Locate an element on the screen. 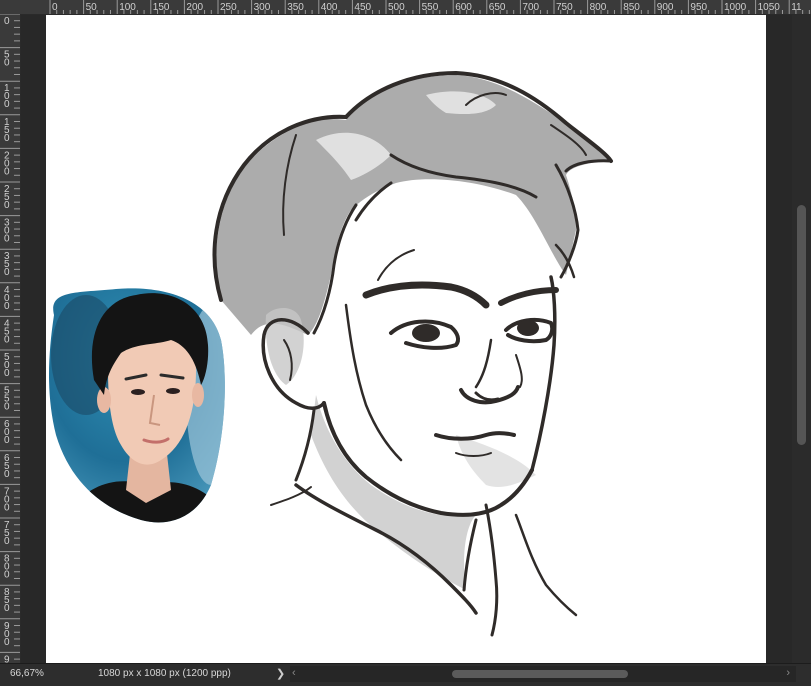 This screenshot has width=811, height=686. chevron-right-icon: › is located at coordinates (788, 673).